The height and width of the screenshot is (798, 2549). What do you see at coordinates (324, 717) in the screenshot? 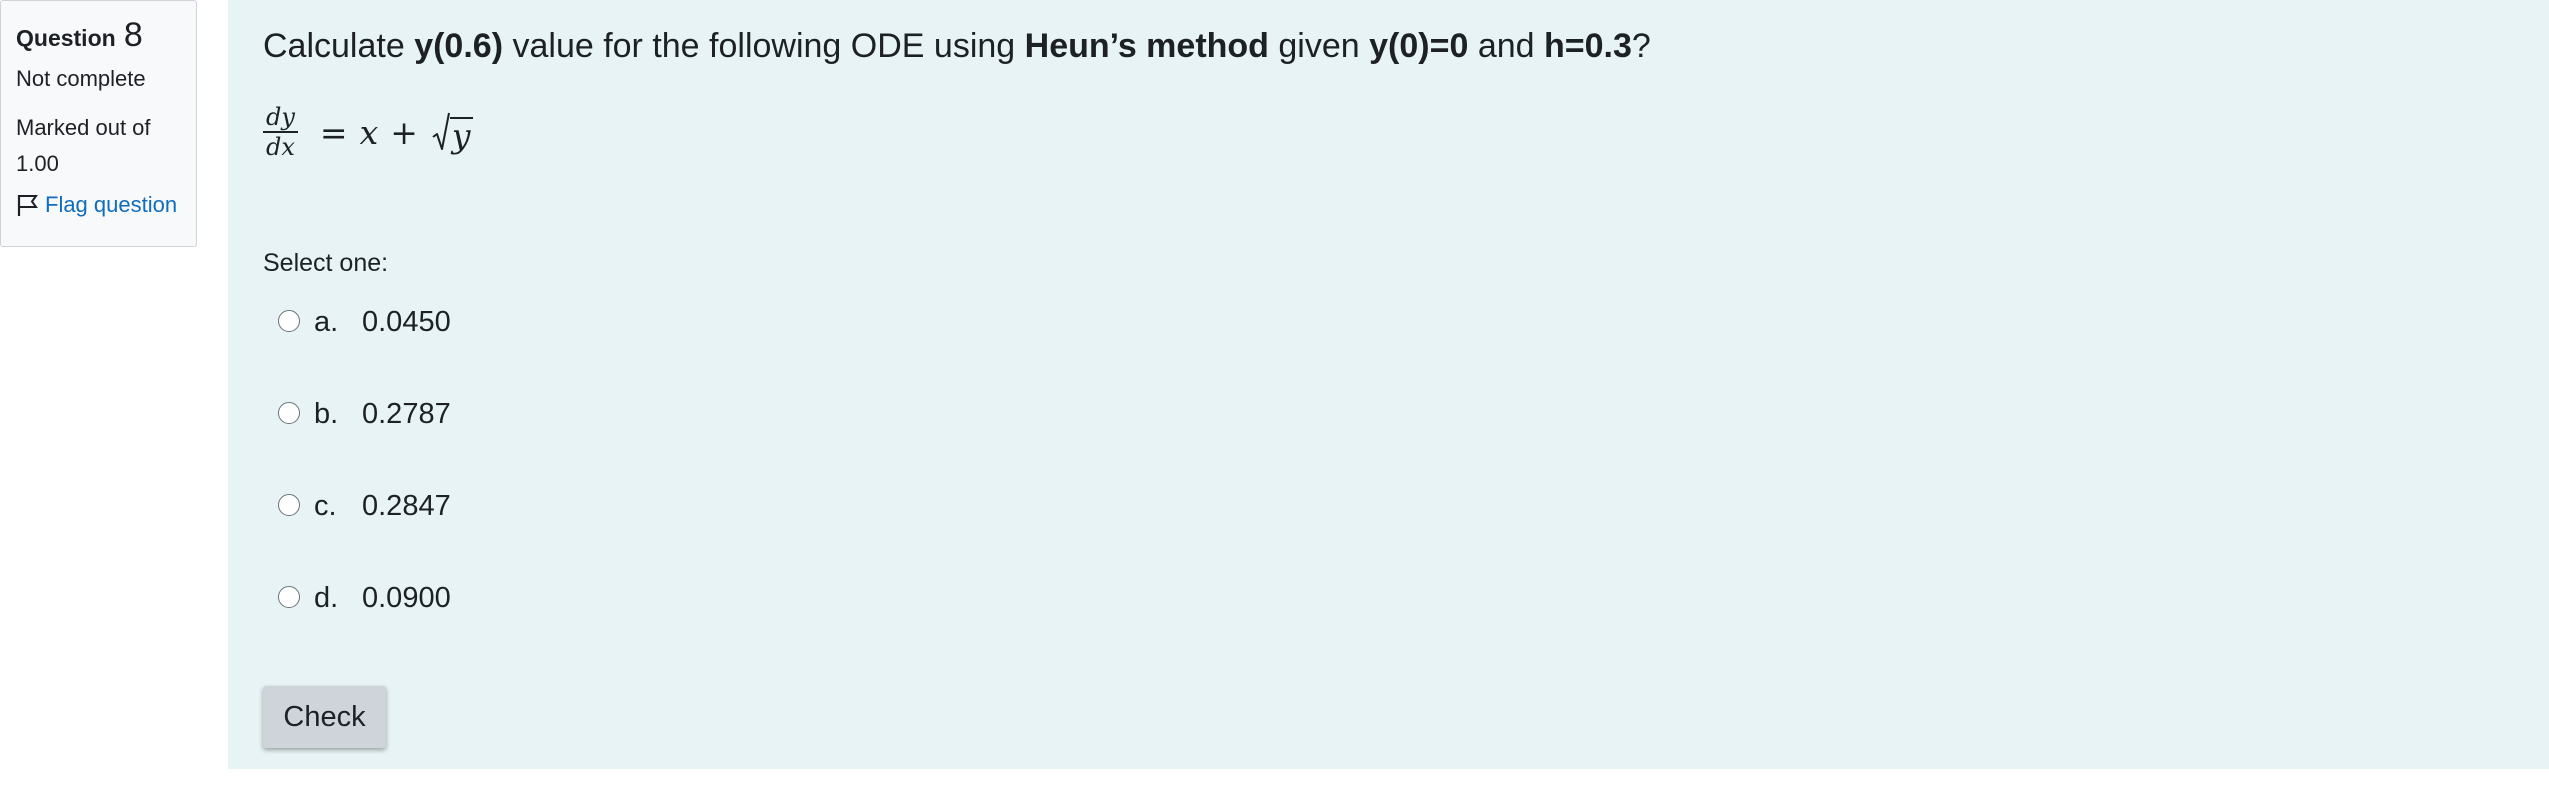
I see `check-button: Check` at bounding box center [324, 717].